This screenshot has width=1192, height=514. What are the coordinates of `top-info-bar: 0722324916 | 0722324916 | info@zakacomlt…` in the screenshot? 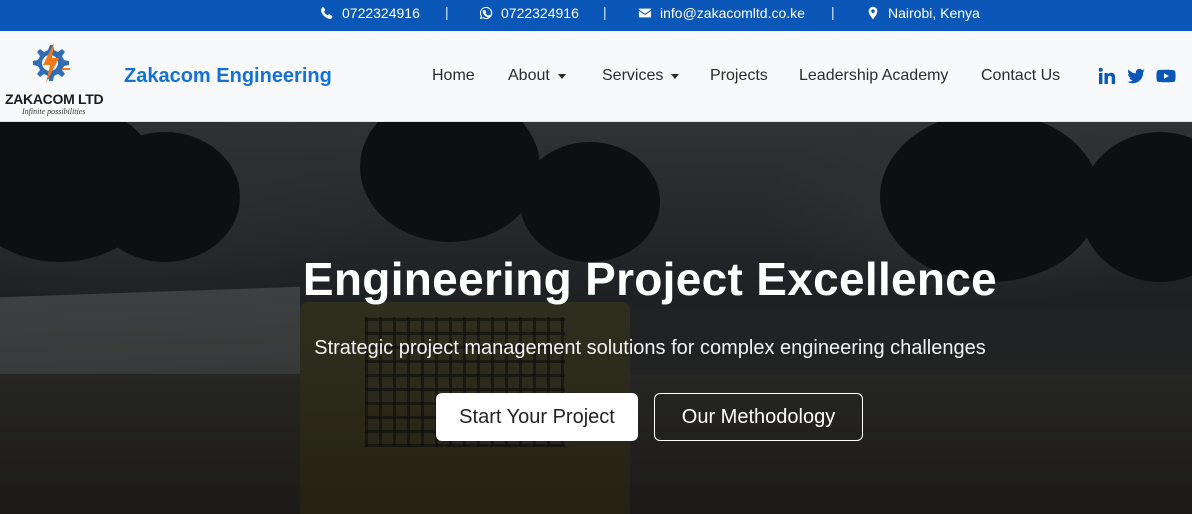 It's located at (596, 15).